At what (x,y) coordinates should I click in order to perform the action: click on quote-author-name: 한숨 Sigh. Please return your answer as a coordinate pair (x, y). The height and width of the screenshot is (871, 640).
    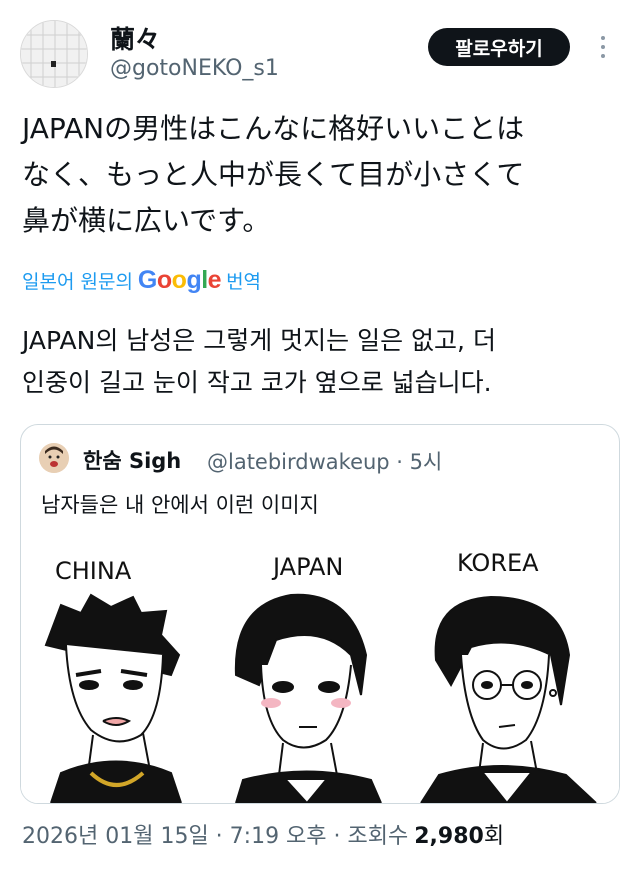
    Looking at the image, I should click on (132, 461).